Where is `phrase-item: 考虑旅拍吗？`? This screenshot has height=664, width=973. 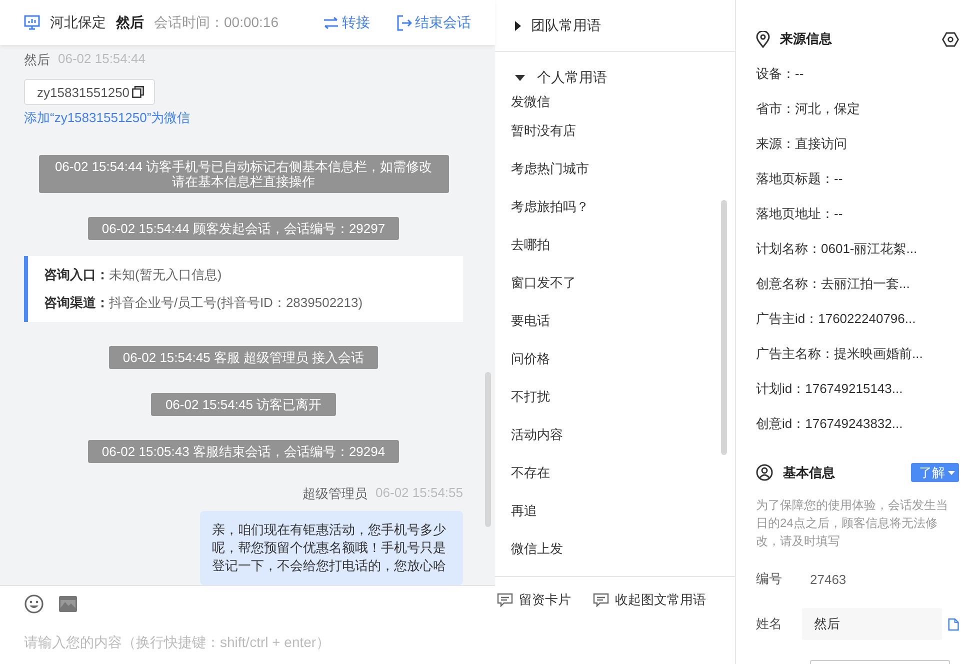
phrase-item: 考虑旅拍吗？ is located at coordinates (550, 207).